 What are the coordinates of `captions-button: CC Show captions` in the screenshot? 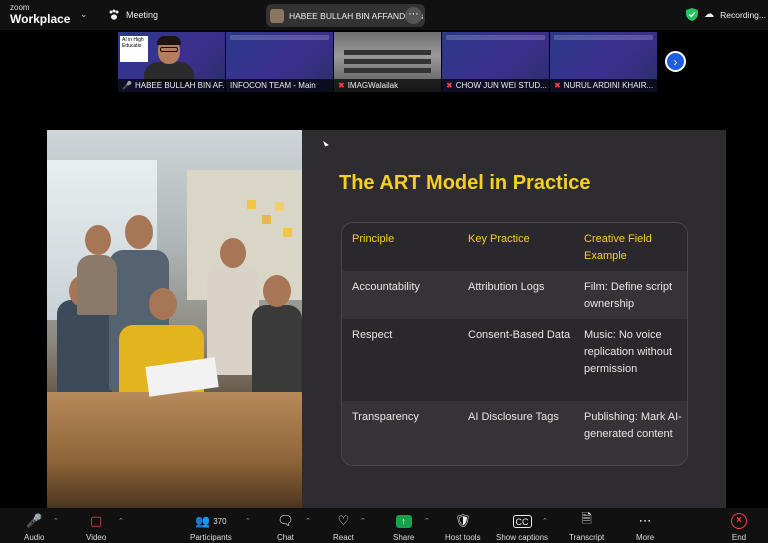 It's located at (522, 527).